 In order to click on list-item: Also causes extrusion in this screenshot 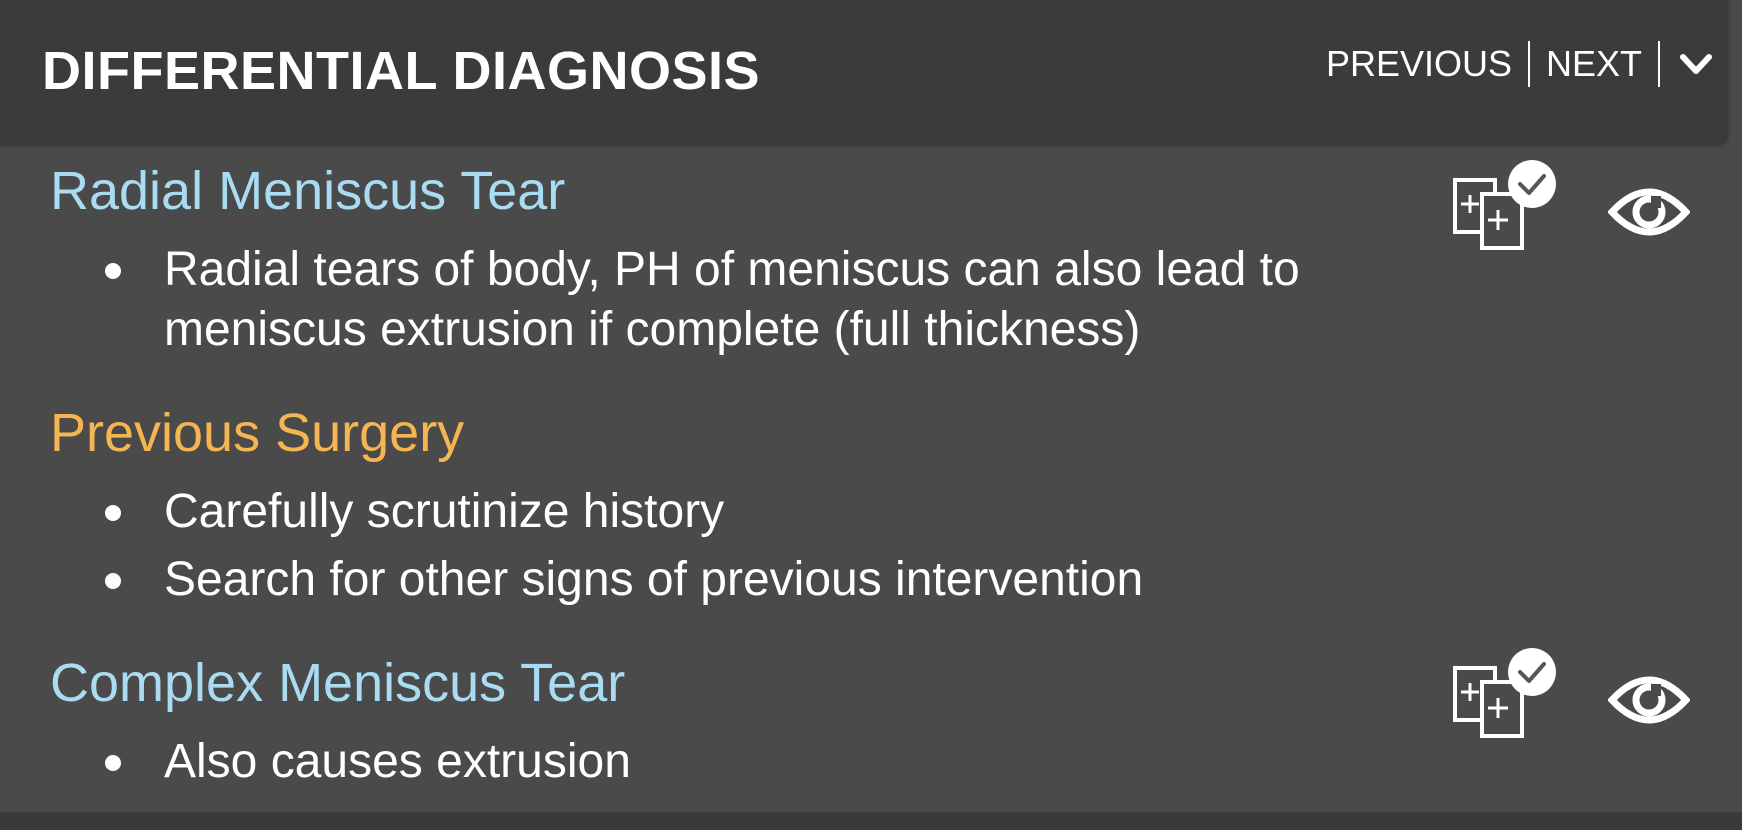, I will do `click(712, 762)`.